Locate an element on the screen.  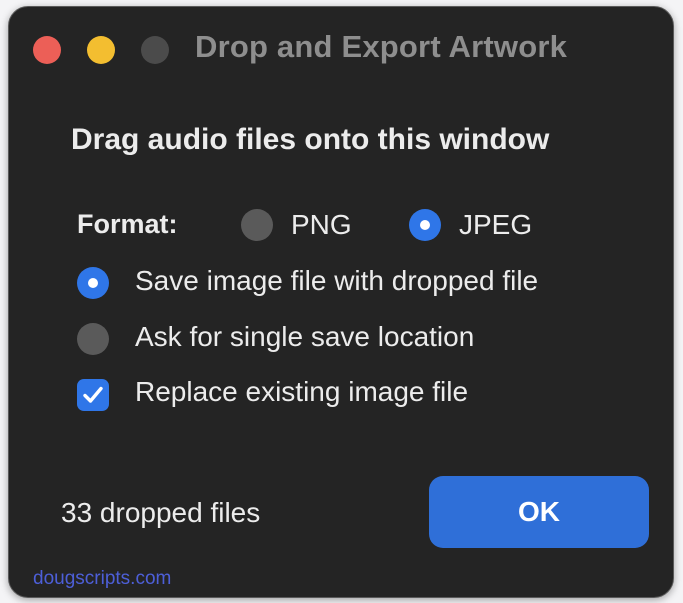
ok-button: OK is located at coordinates (539, 512).